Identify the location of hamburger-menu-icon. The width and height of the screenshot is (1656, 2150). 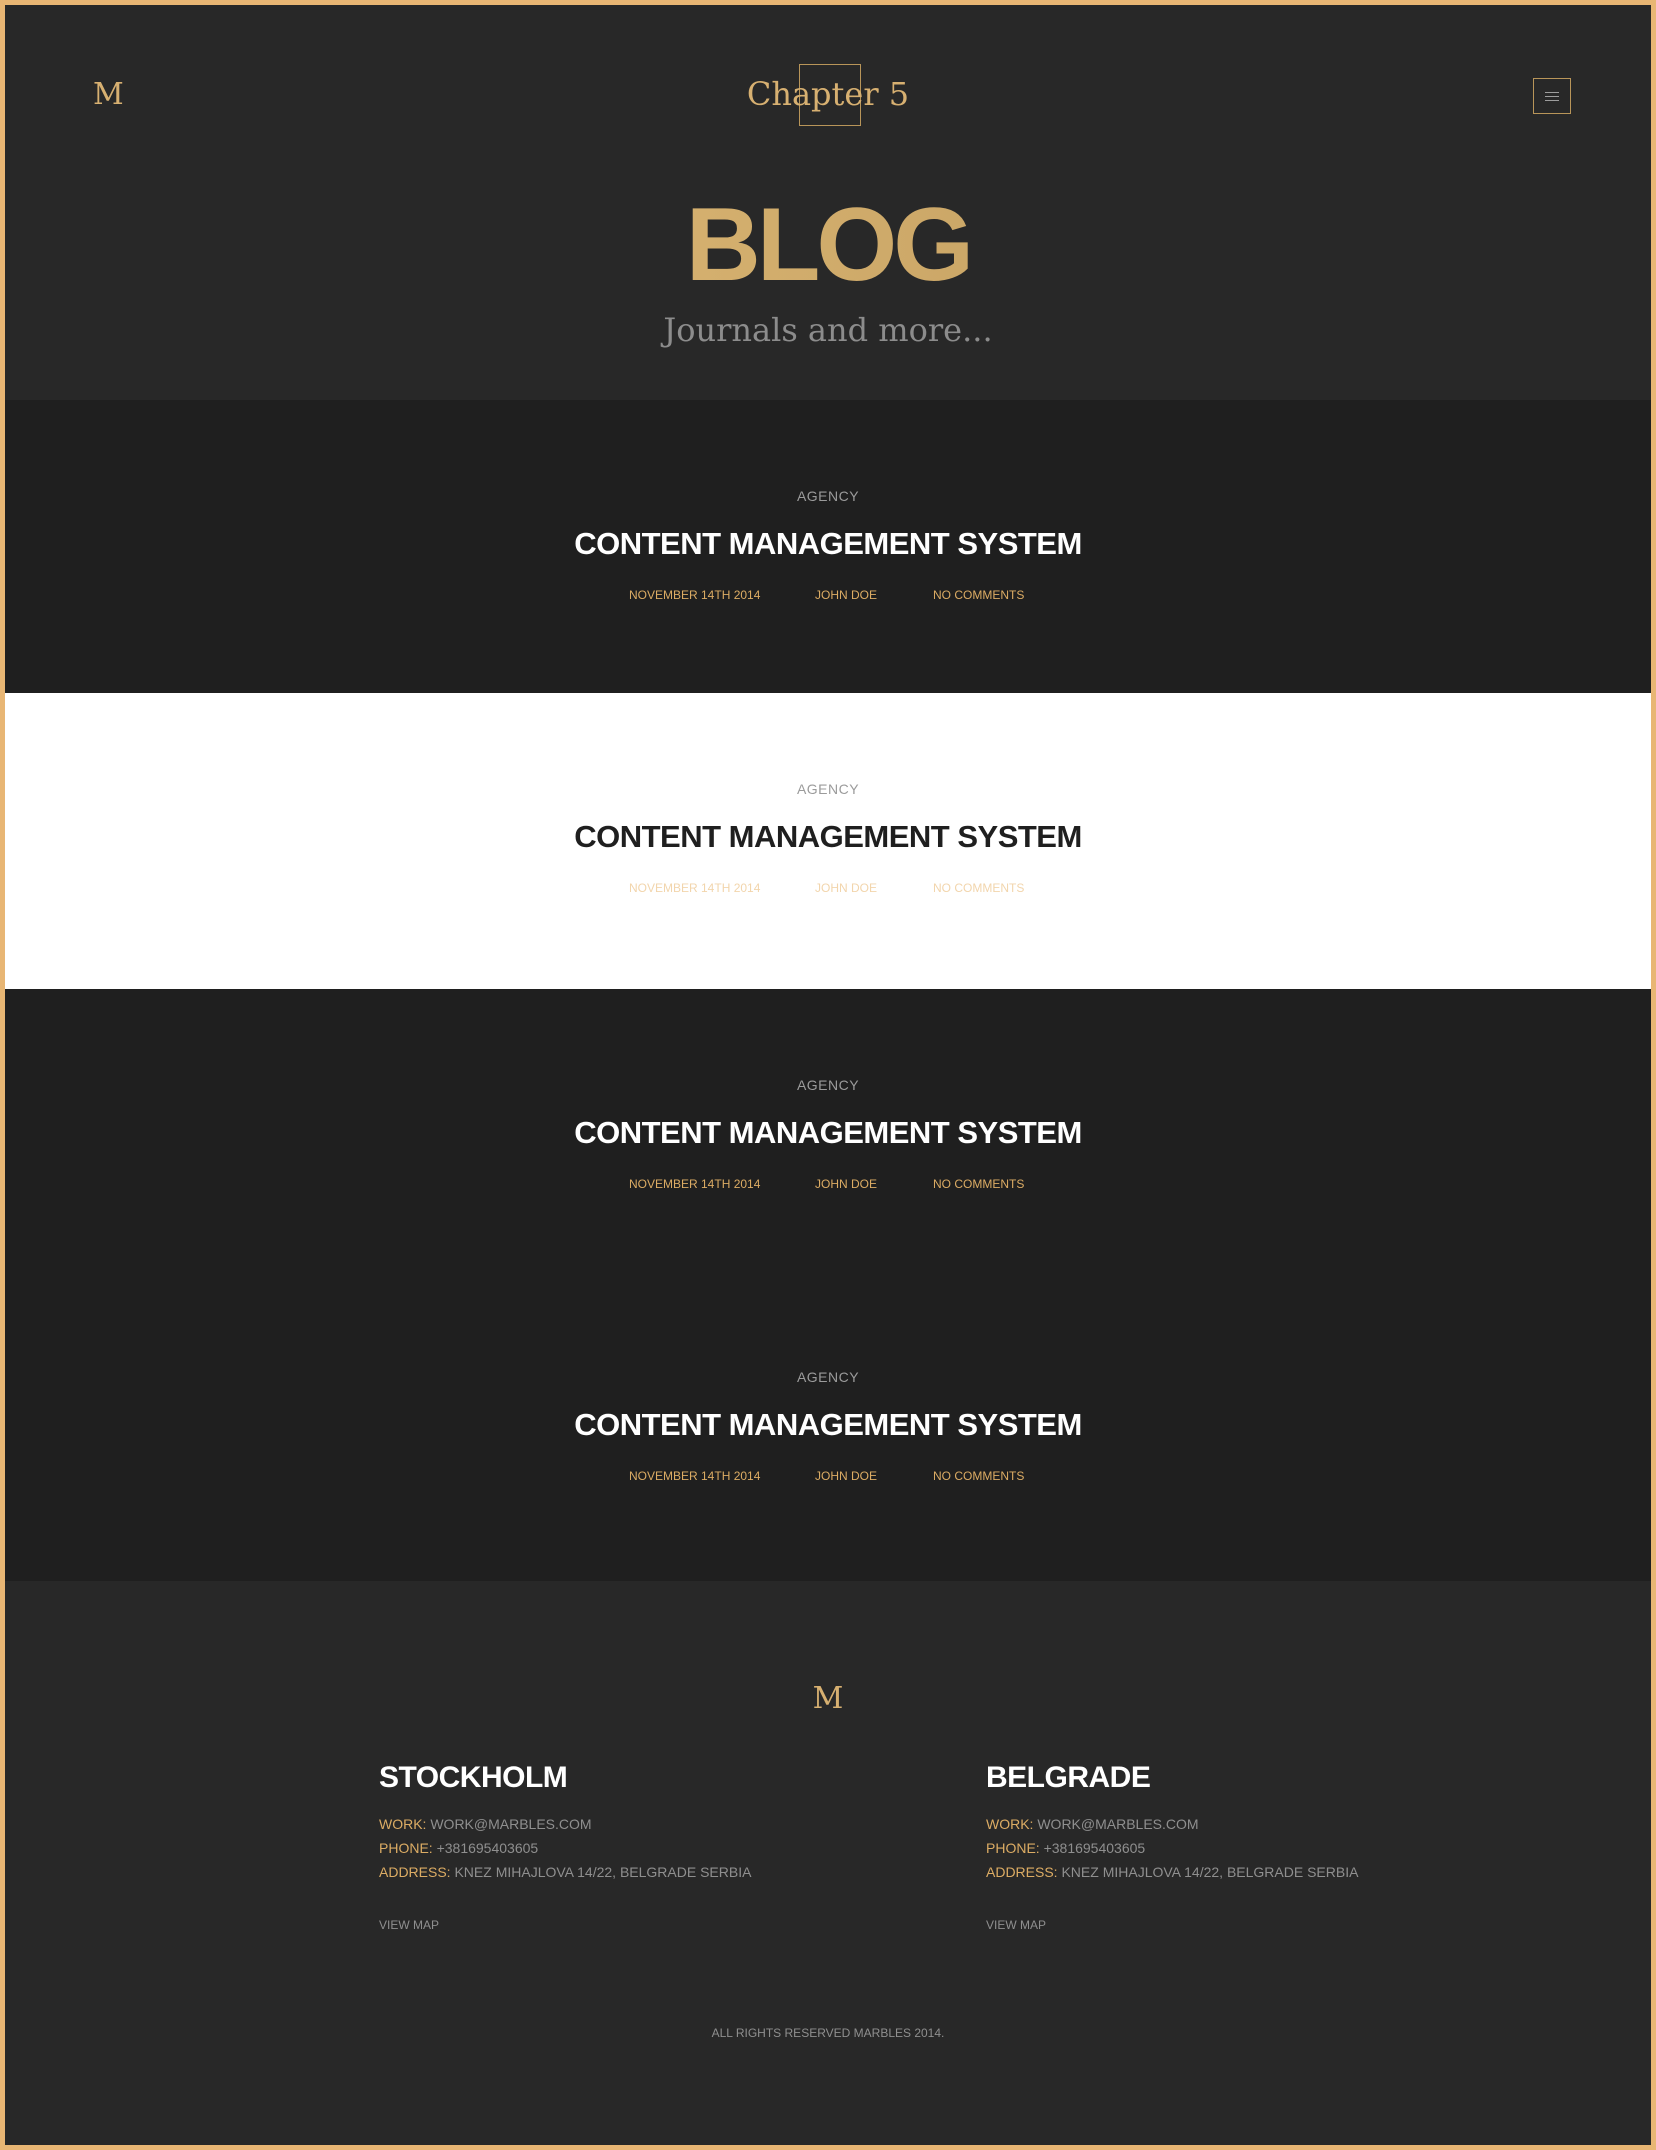
(1552, 96).